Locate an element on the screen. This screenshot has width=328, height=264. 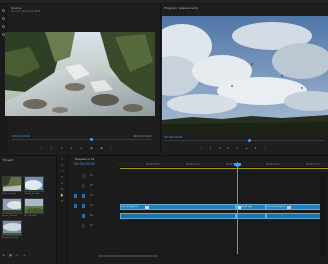
river-thumb-image is located at coordinates (12, 184).